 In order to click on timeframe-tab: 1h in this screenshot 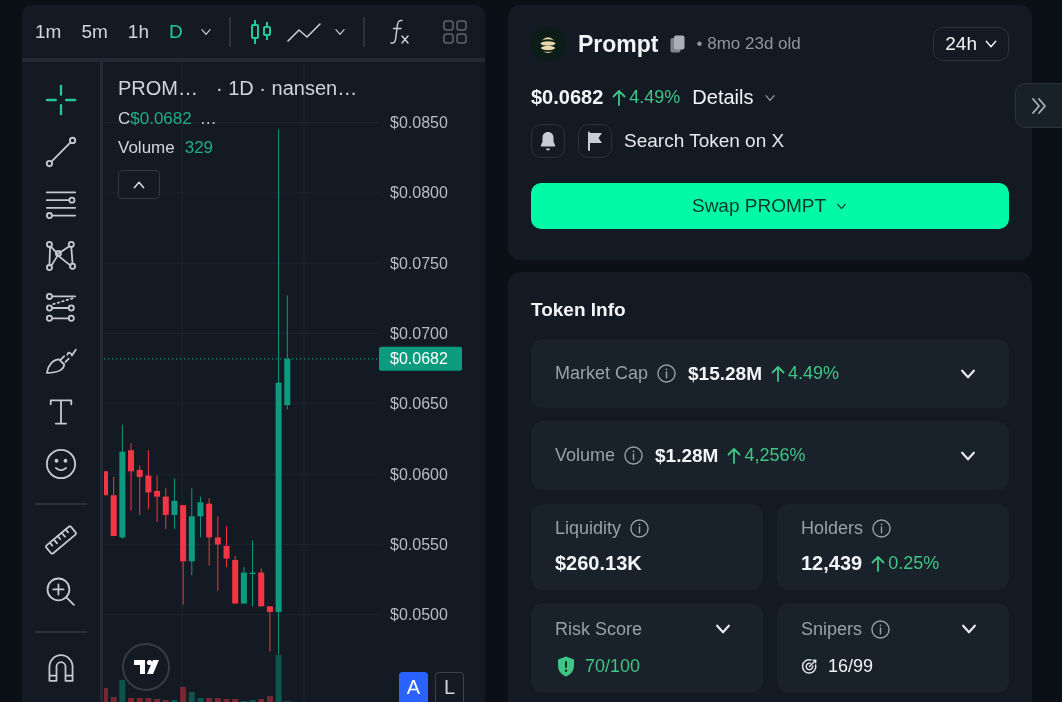, I will do `click(138, 31)`.